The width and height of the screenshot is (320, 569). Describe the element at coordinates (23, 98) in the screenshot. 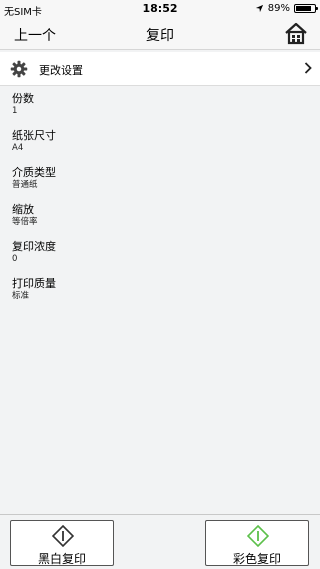

I see `setting-name: 份数` at that location.